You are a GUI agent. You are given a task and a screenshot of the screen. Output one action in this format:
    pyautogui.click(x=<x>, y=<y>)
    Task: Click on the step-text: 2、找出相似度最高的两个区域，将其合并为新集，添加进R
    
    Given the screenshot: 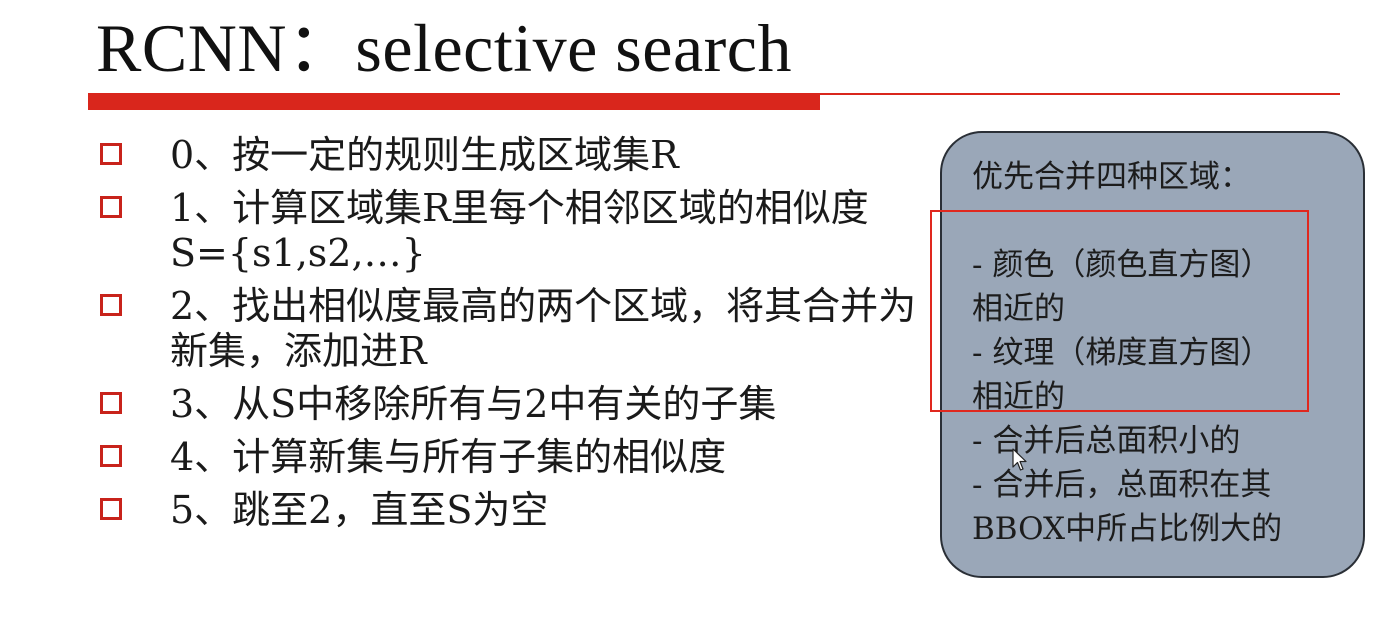 What is the action you would take?
    pyautogui.click(x=543, y=328)
    